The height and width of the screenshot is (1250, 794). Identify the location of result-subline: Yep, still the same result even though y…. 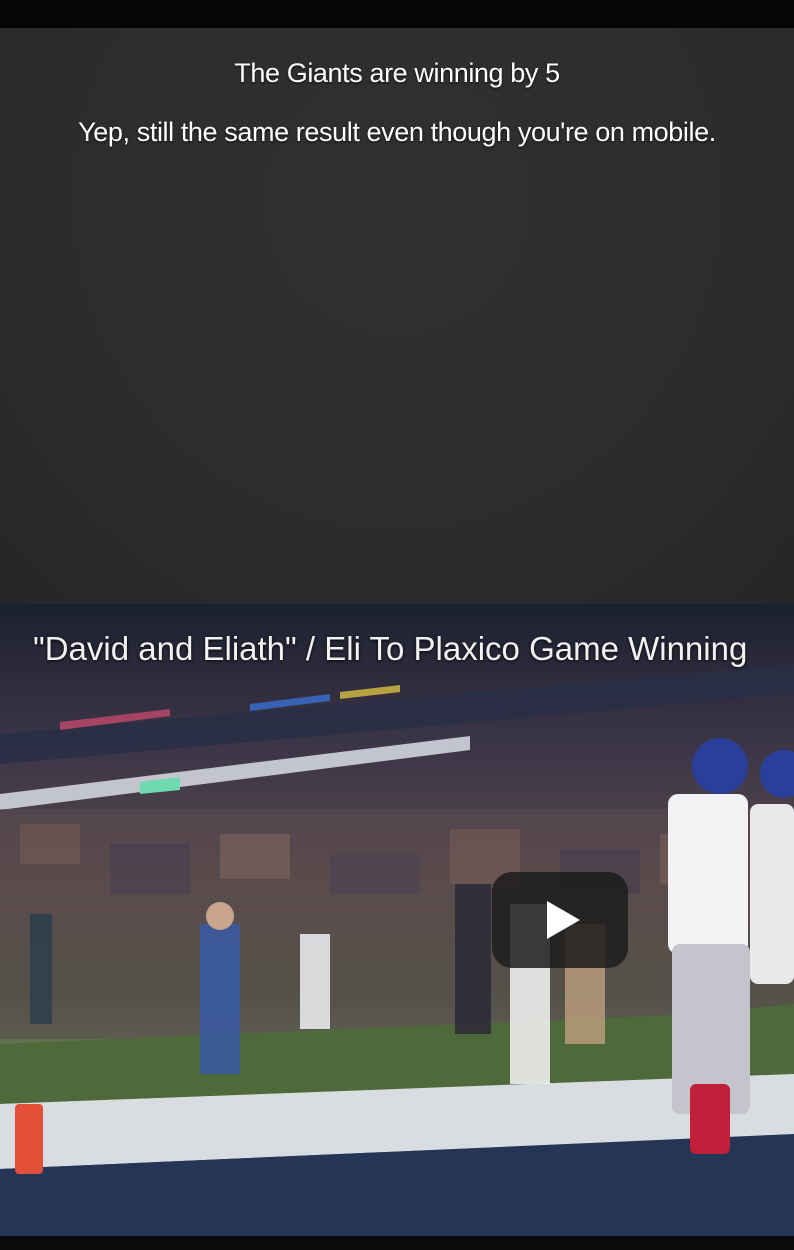
(397, 132).